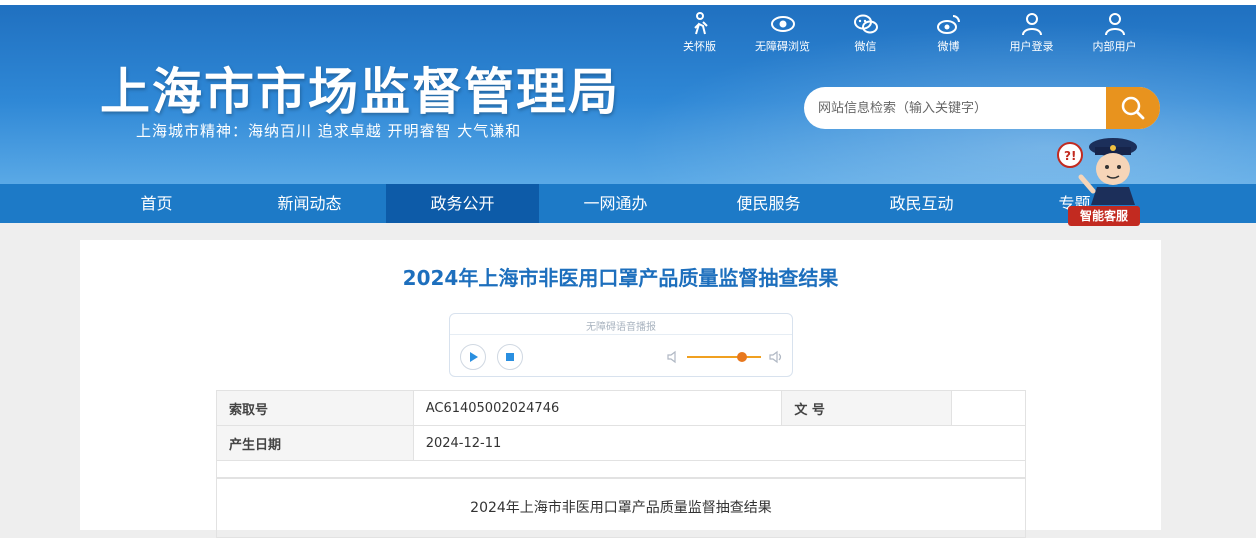 The height and width of the screenshot is (538, 1256). What do you see at coordinates (462, 203) in the screenshot?
I see `nav-item-gov-info: 政务公开` at bounding box center [462, 203].